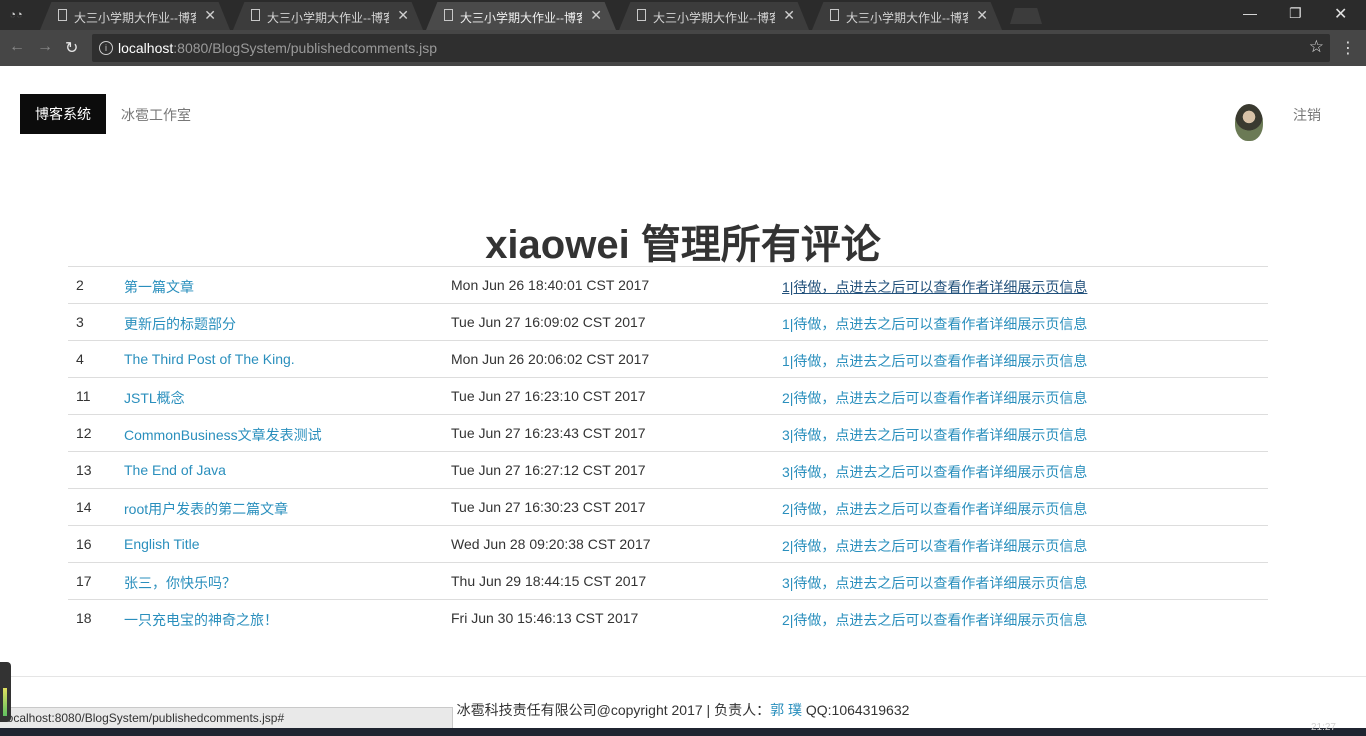  Describe the element at coordinates (180, 324) in the screenshot. I see `article-title-link: 更新后的标题部分` at that location.